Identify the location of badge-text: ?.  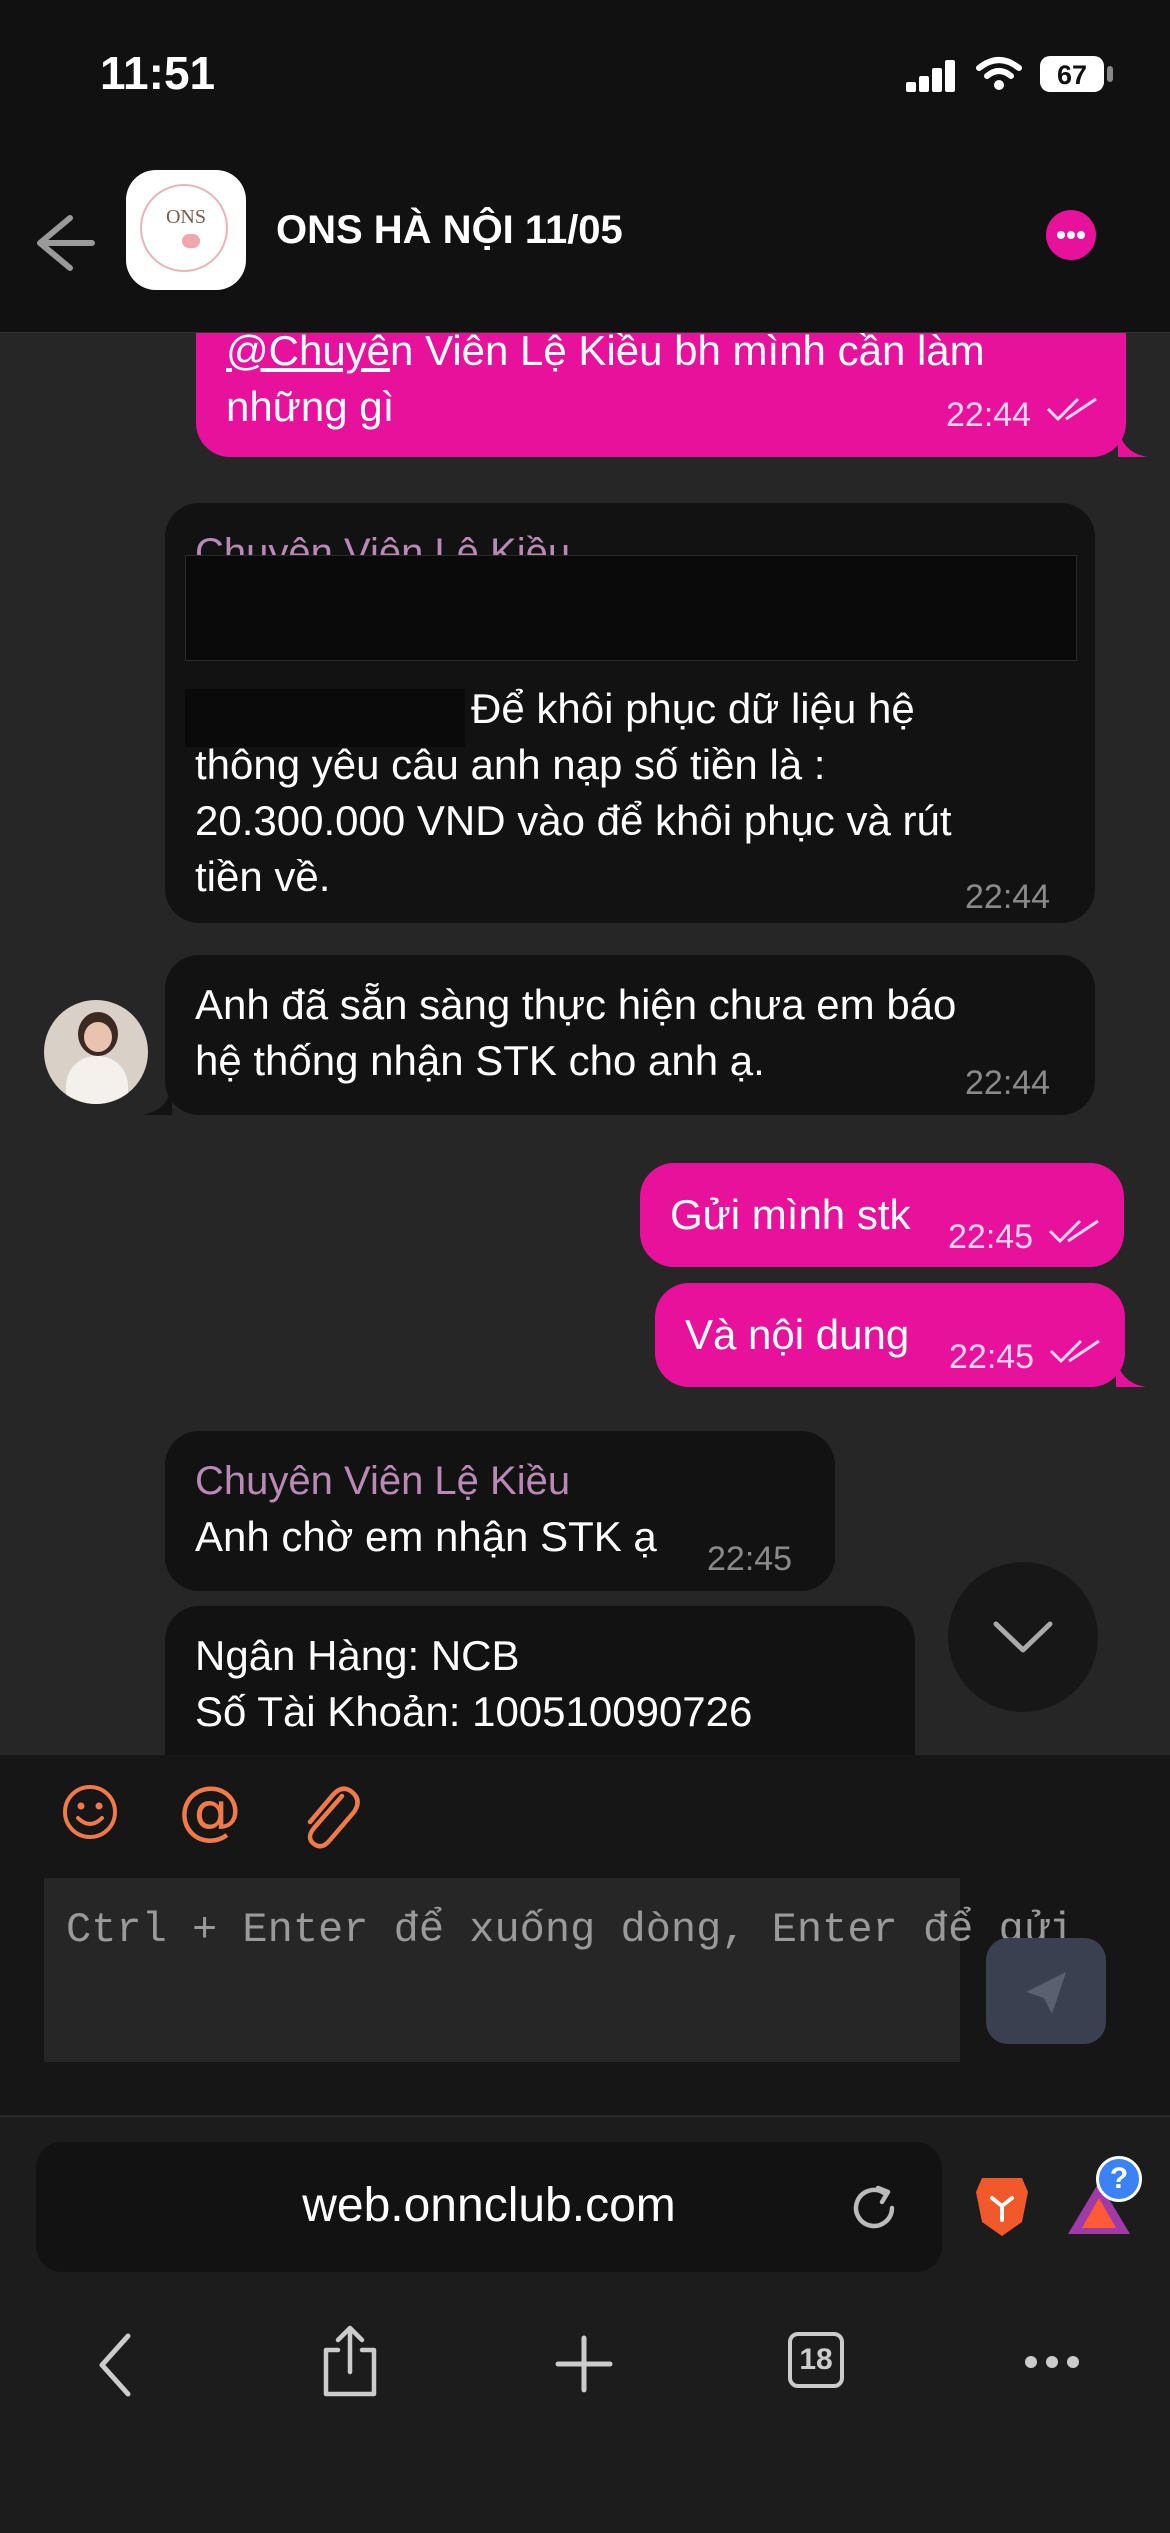
(1119, 2178).